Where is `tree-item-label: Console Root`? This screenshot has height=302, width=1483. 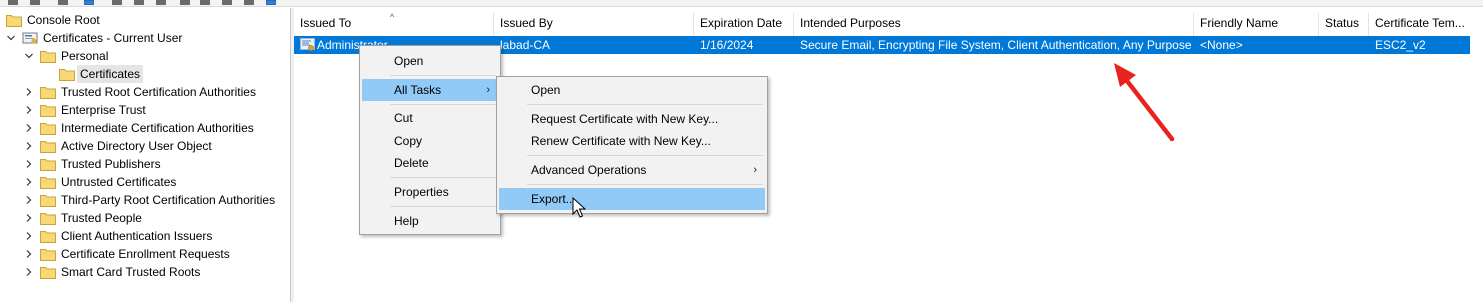
tree-item-label: Console Root is located at coordinates (63, 20).